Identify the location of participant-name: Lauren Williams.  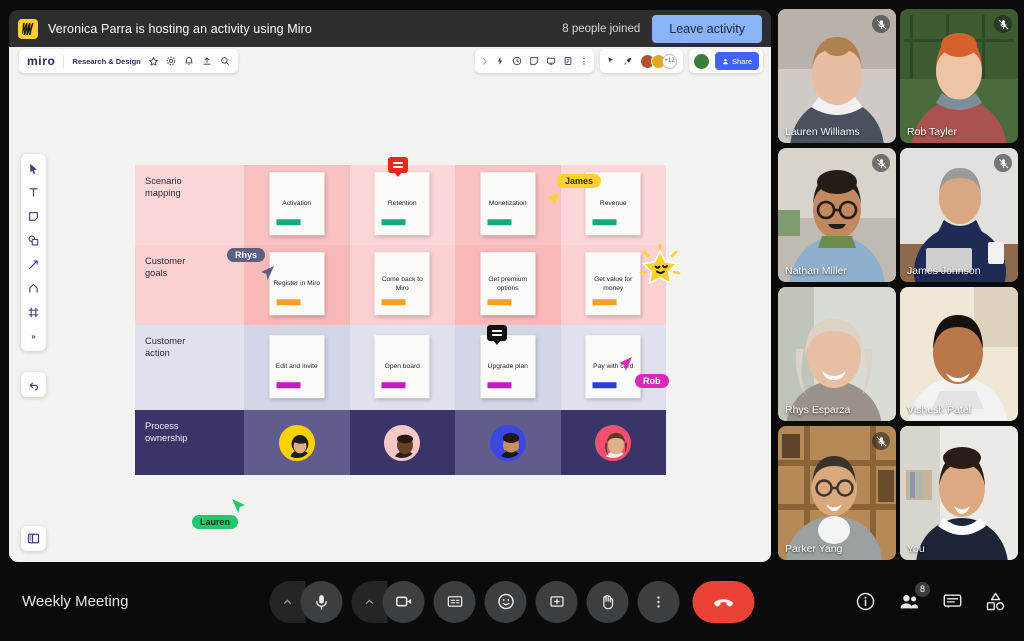
(822, 132).